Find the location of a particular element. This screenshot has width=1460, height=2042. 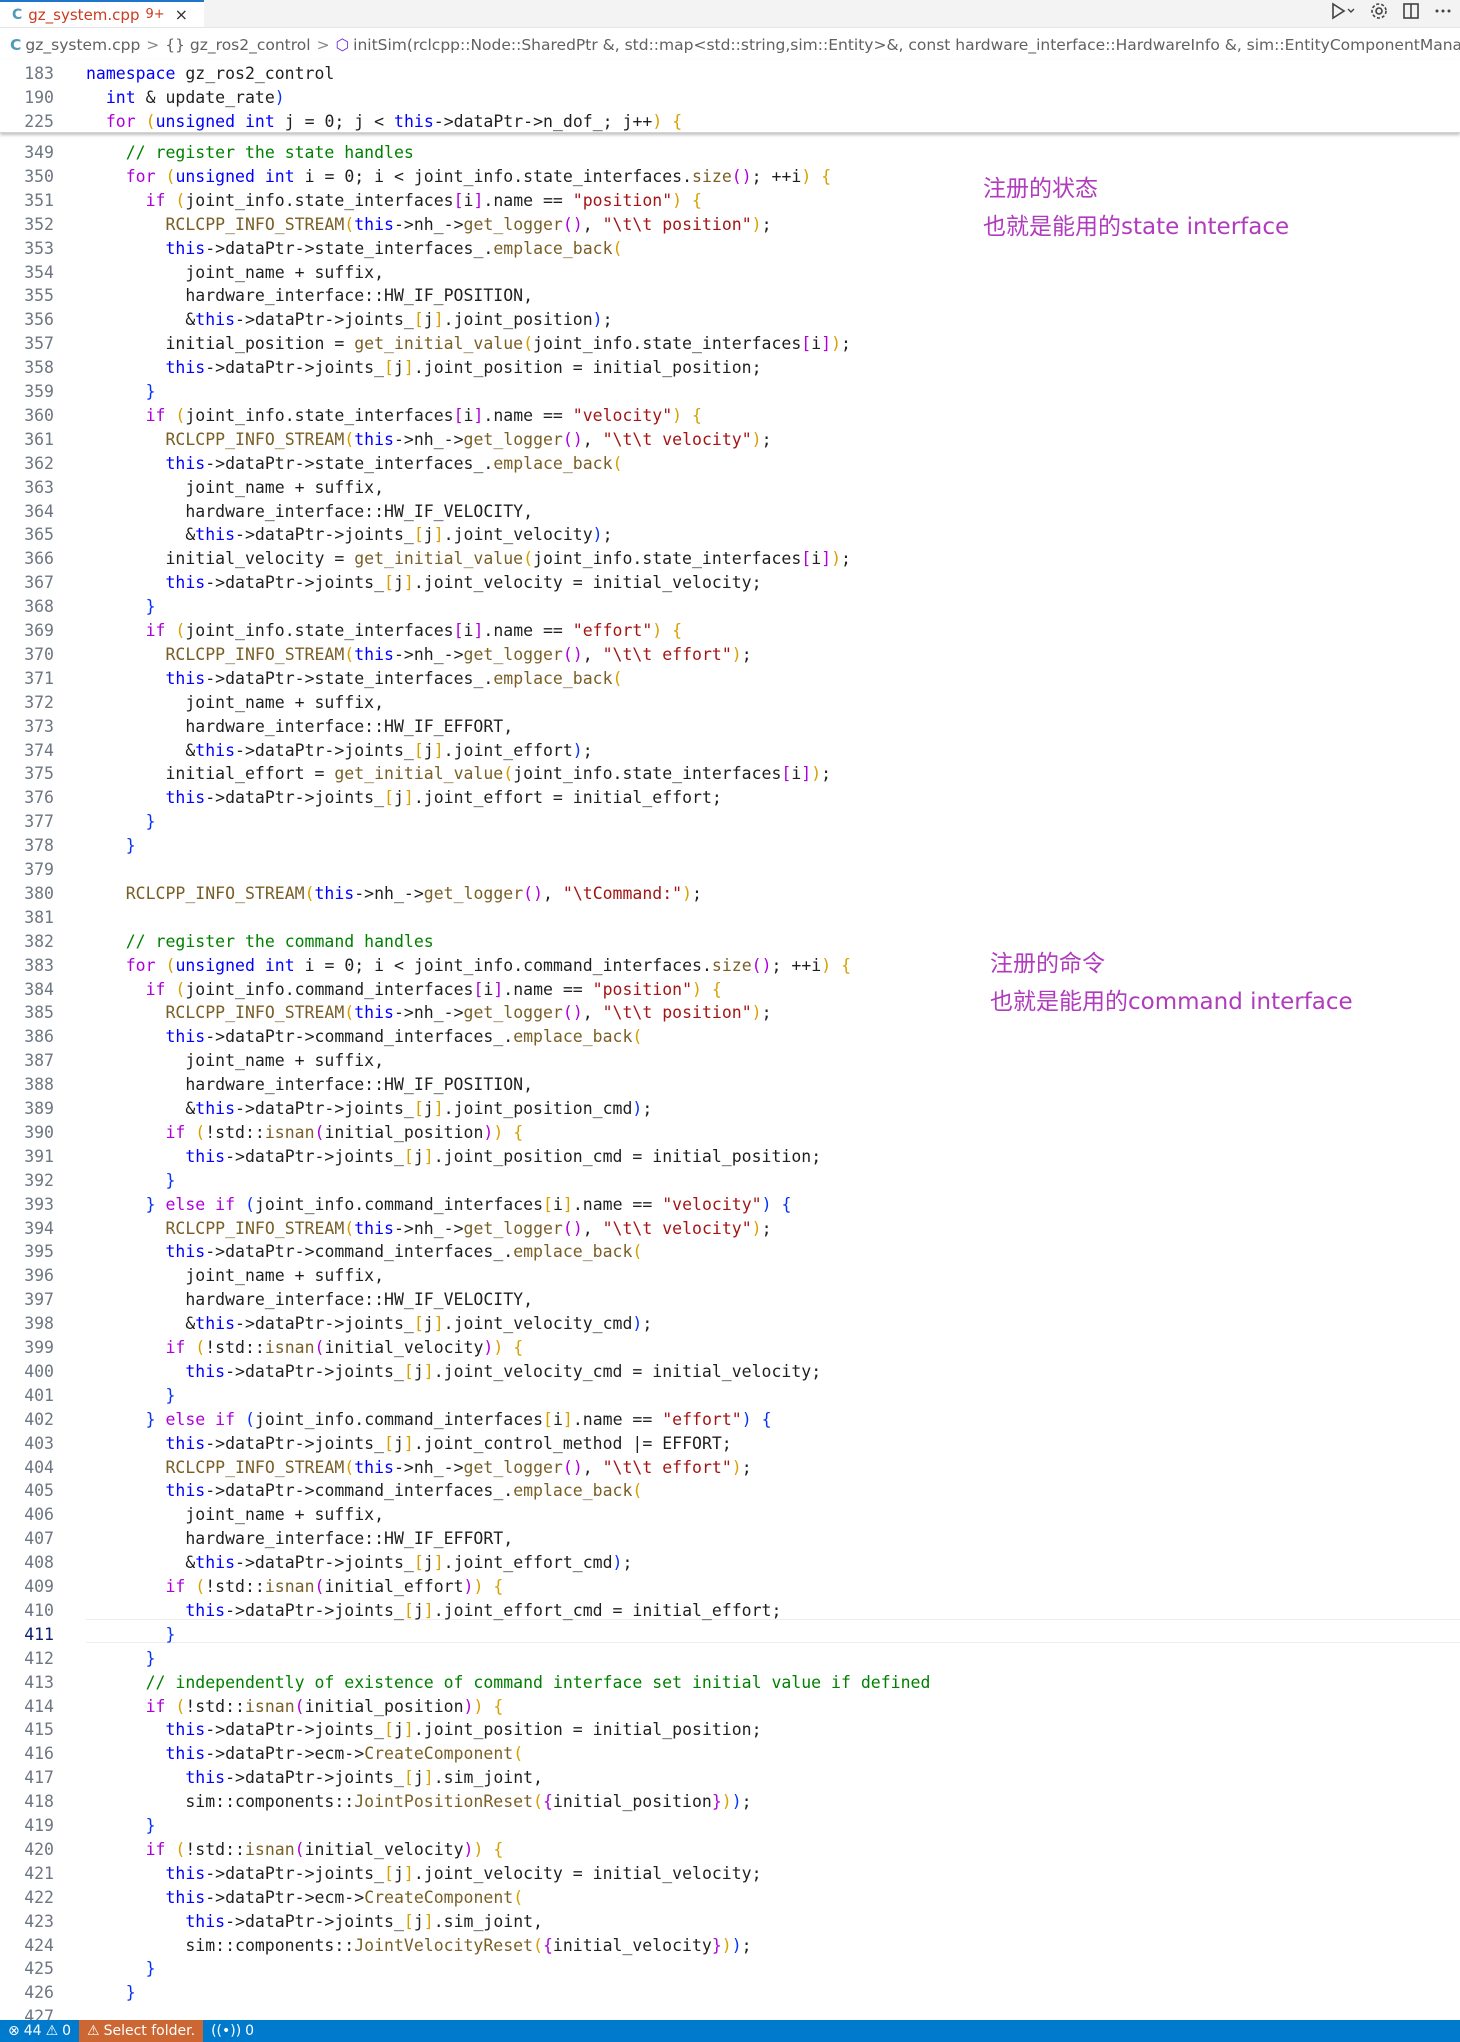

problems-status: ⊗ 44 ⚠ 0 is located at coordinates (39, 2031).